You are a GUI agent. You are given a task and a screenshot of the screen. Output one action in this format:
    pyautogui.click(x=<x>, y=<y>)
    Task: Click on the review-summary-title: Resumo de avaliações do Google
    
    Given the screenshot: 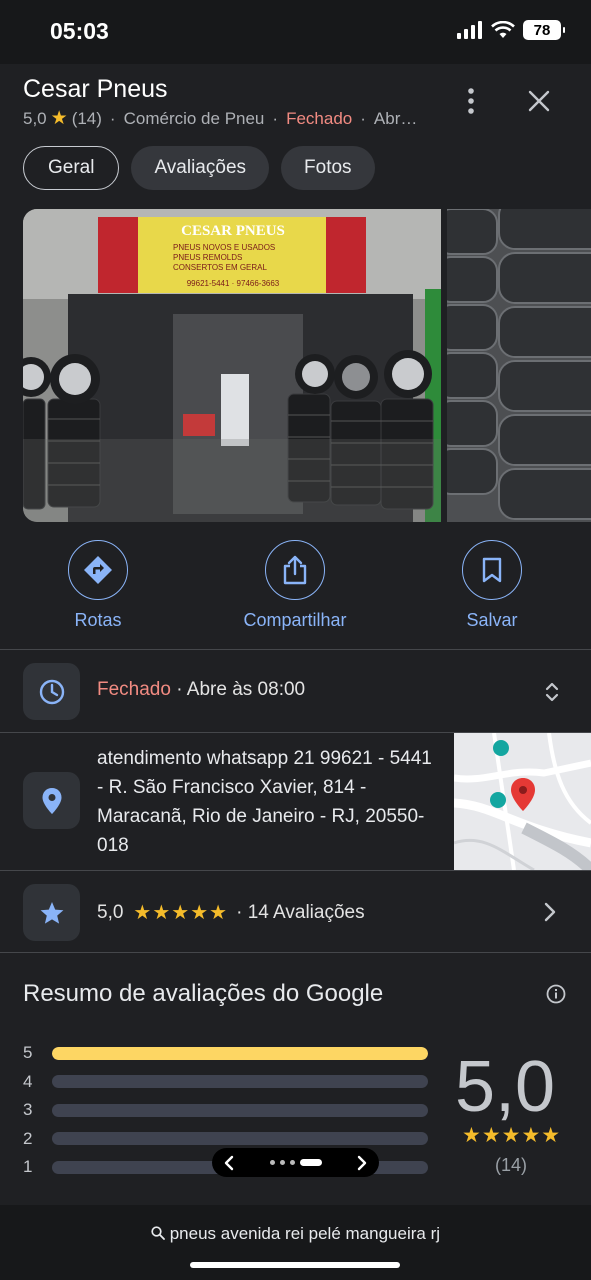 What is the action you would take?
    pyautogui.click(x=203, y=993)
    